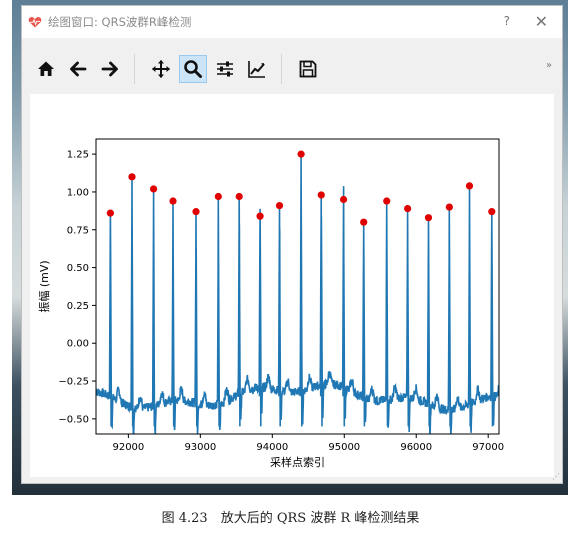  I want to click on x-tick-label: 92000, so click(128, 447).